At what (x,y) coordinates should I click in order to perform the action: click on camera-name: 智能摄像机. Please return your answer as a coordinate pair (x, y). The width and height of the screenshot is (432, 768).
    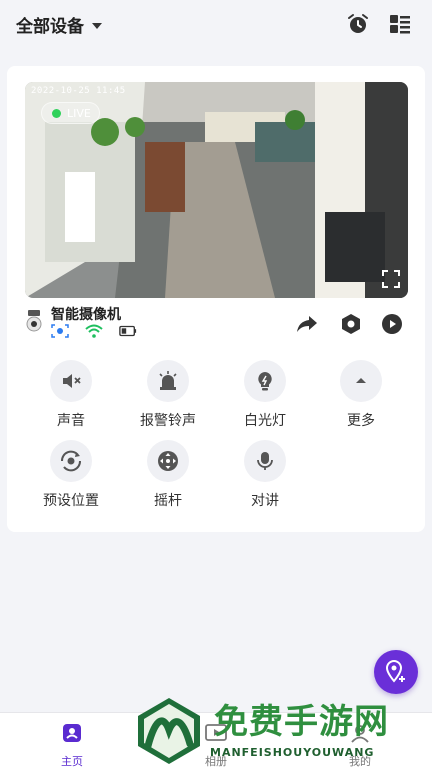
    Looking at the image, I should click on (86, 315).